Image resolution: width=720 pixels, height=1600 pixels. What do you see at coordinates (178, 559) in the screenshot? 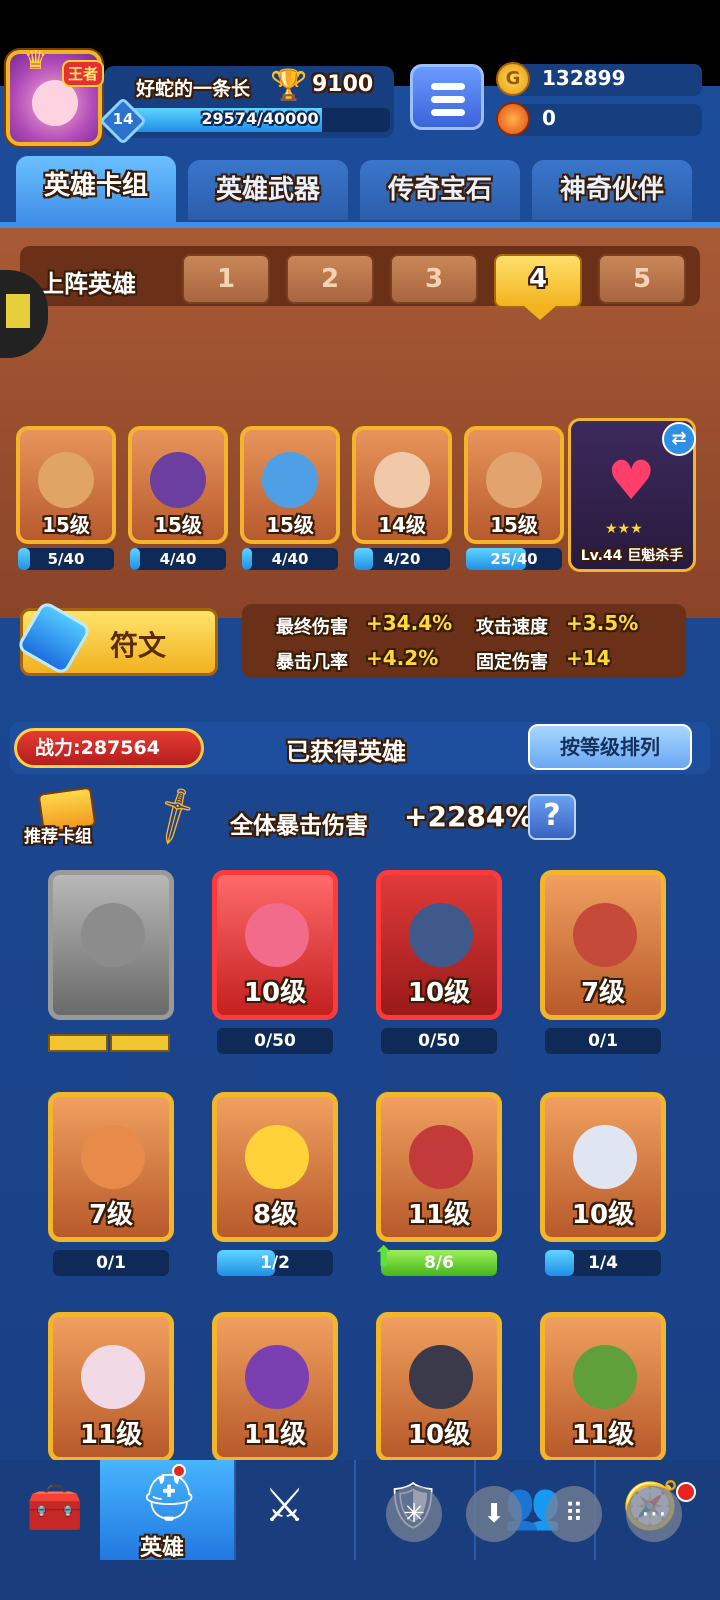
I see `hero-progress: 4/40` at bounding box center [178, 559].